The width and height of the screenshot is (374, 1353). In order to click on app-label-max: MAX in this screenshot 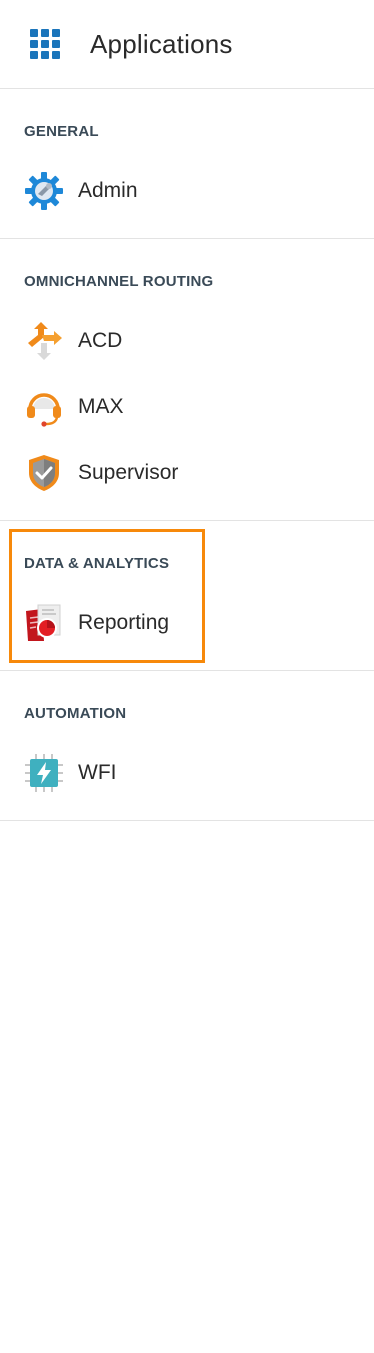, I will do `click(101, 406)`.